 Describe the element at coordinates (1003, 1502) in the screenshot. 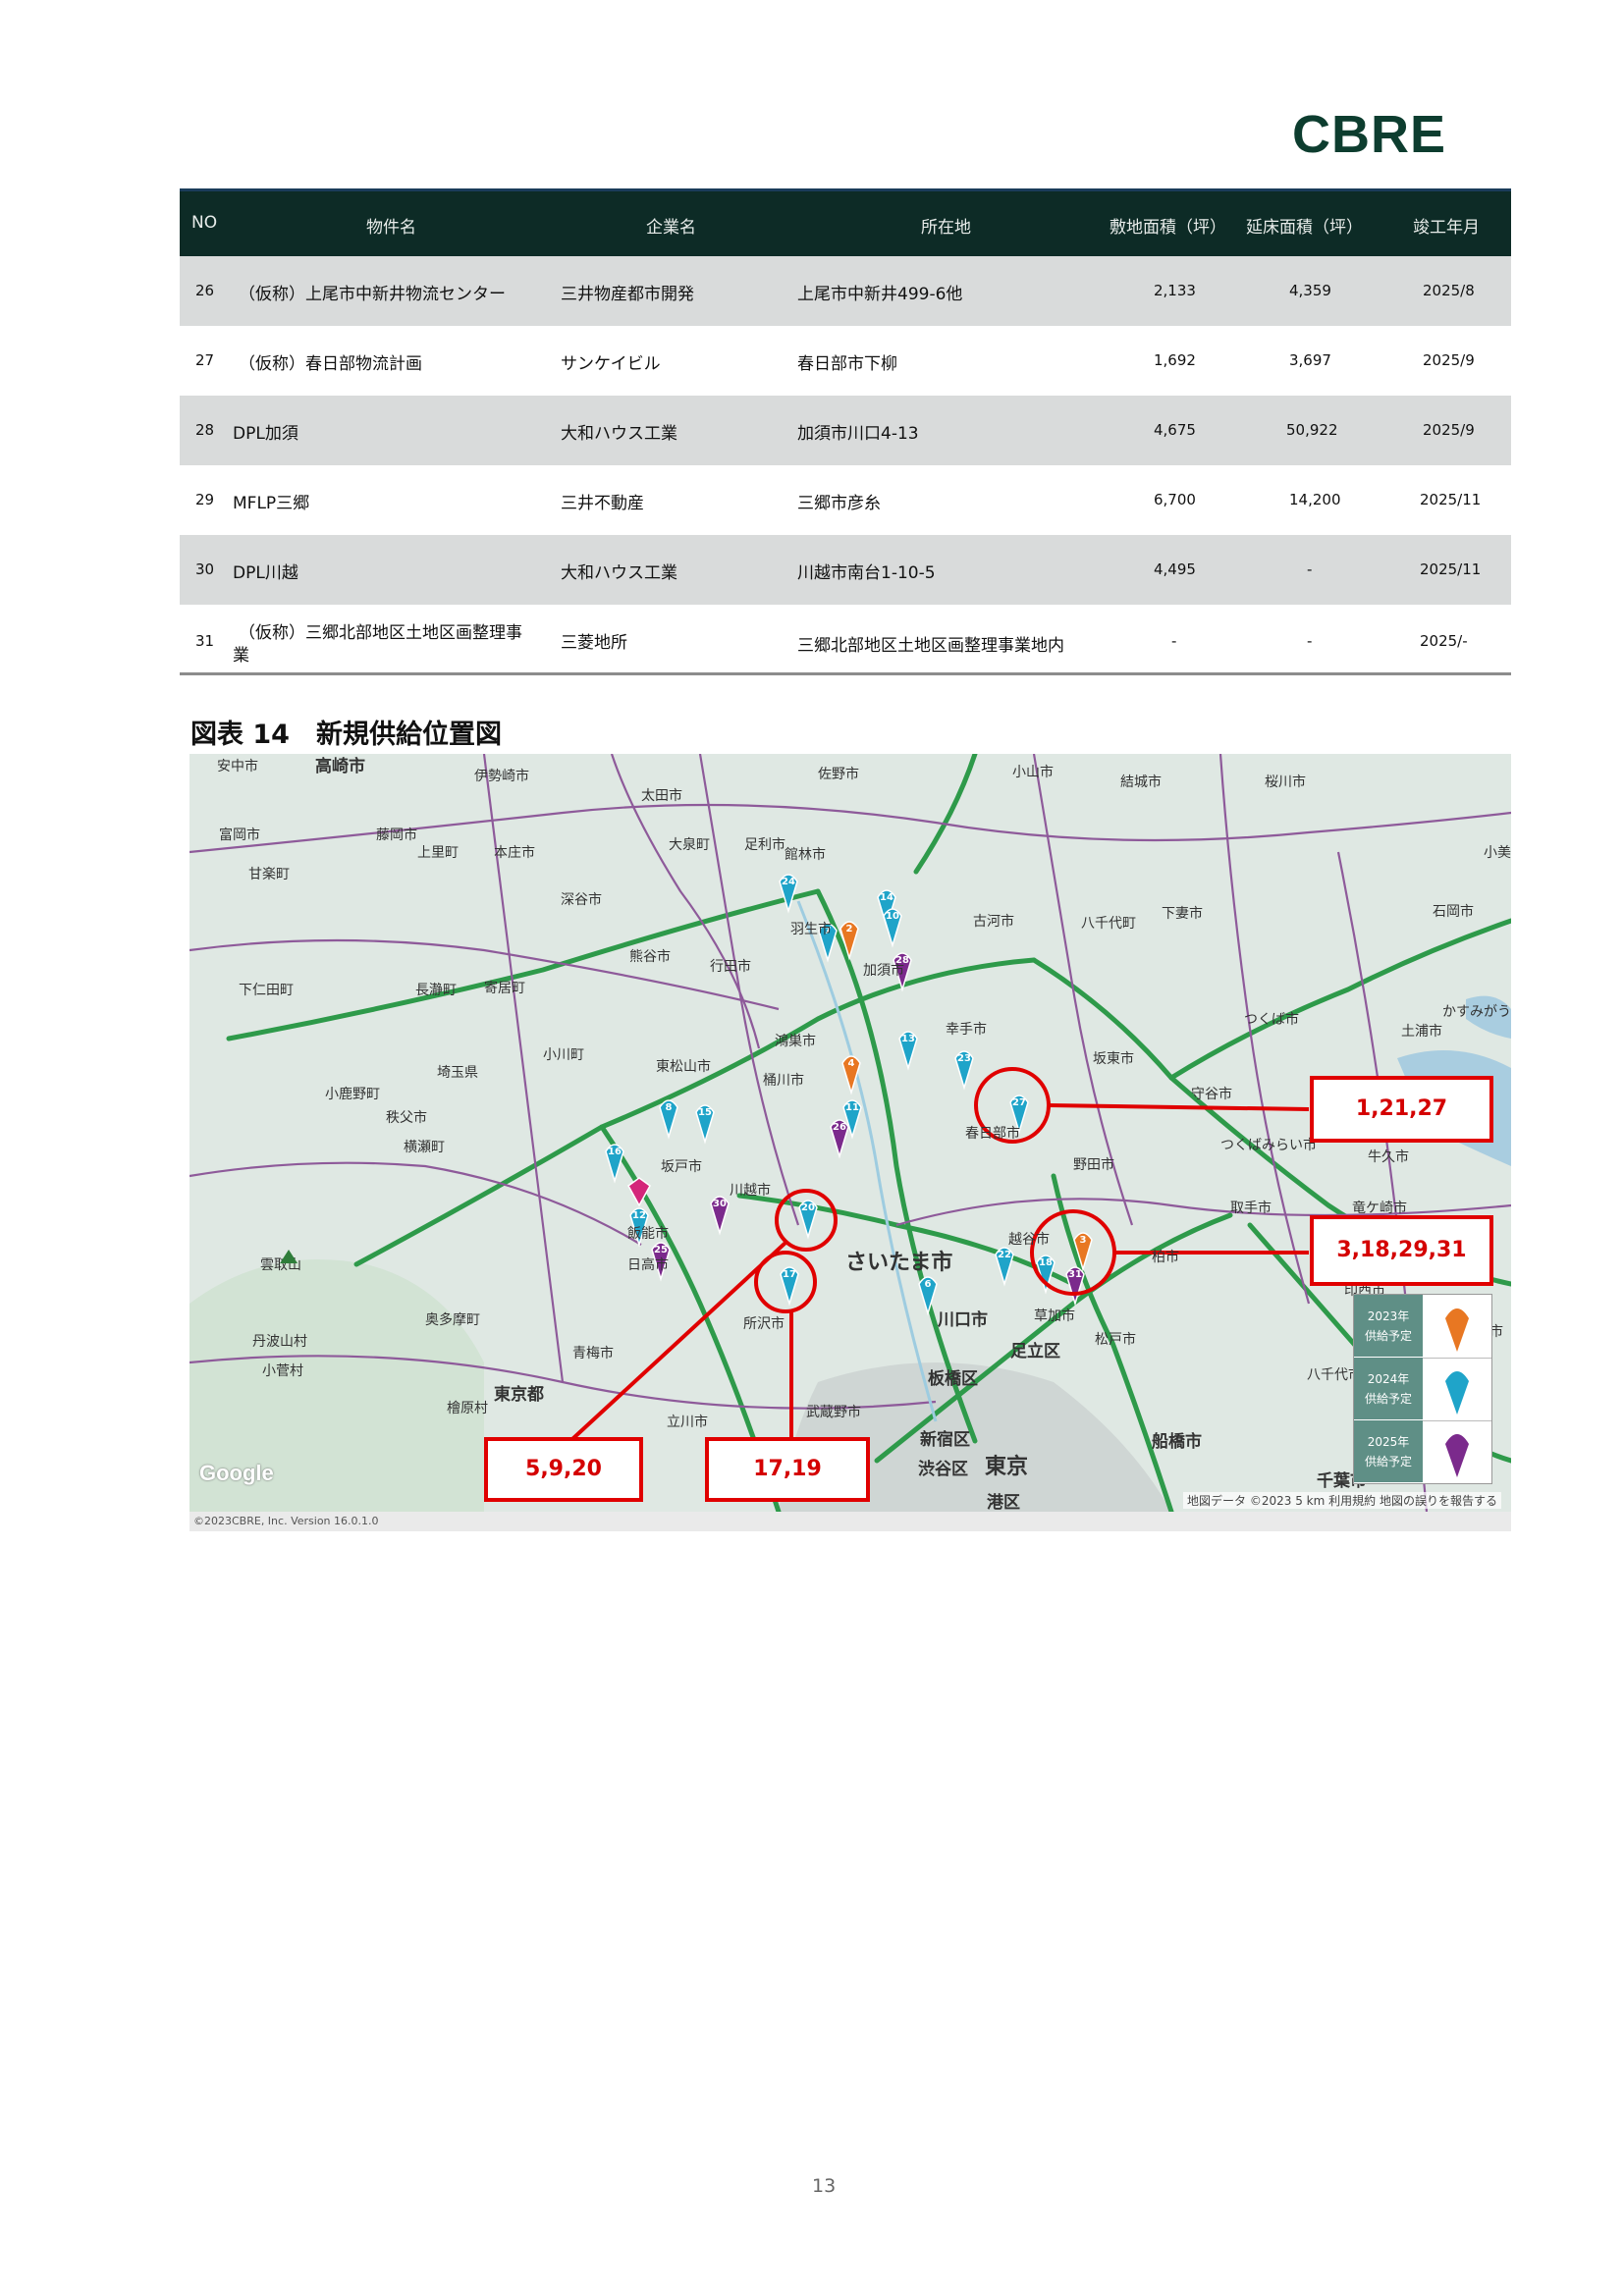

I see `place-label: 港区` at that location.